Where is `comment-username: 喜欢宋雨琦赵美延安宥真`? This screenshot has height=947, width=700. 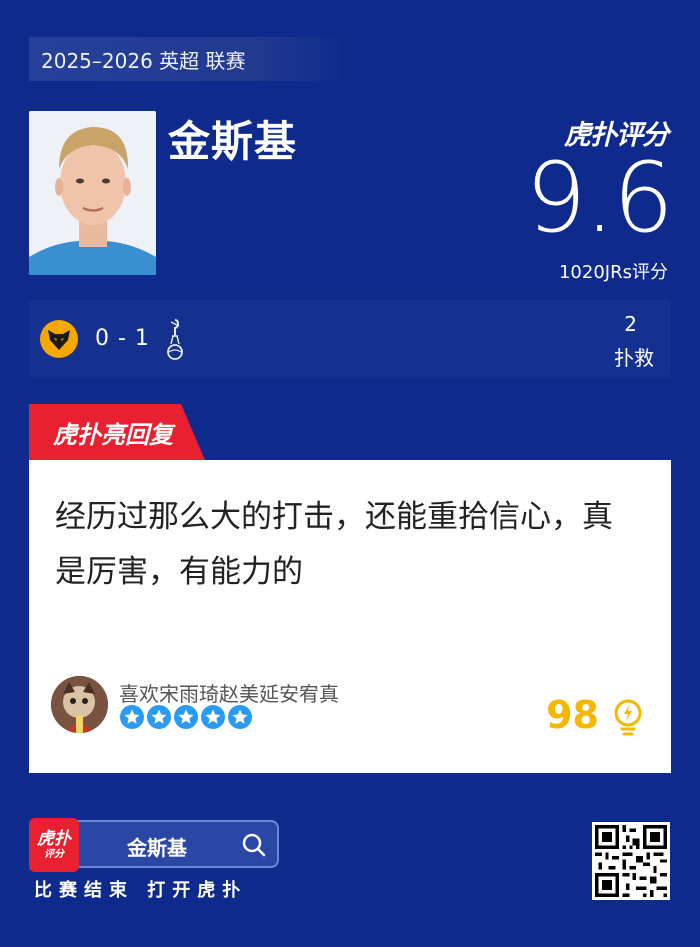 comment-username: 喜欢宋雨琦赵美延安宥真 is located at coordinates (229, 692).